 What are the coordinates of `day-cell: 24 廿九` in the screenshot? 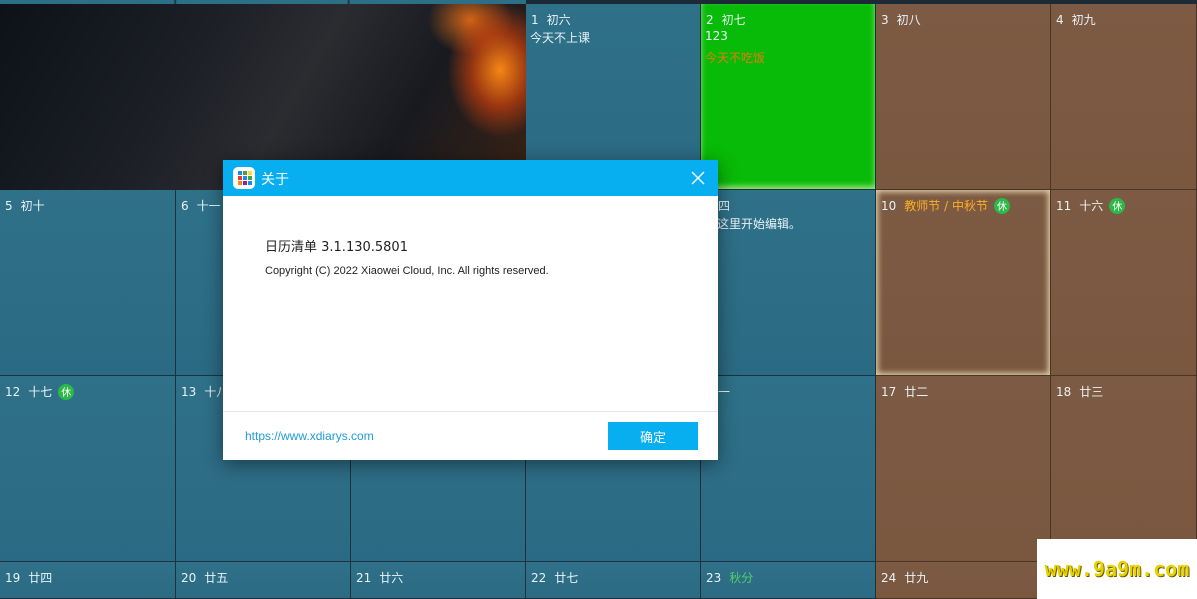 It's located at (963, 580).